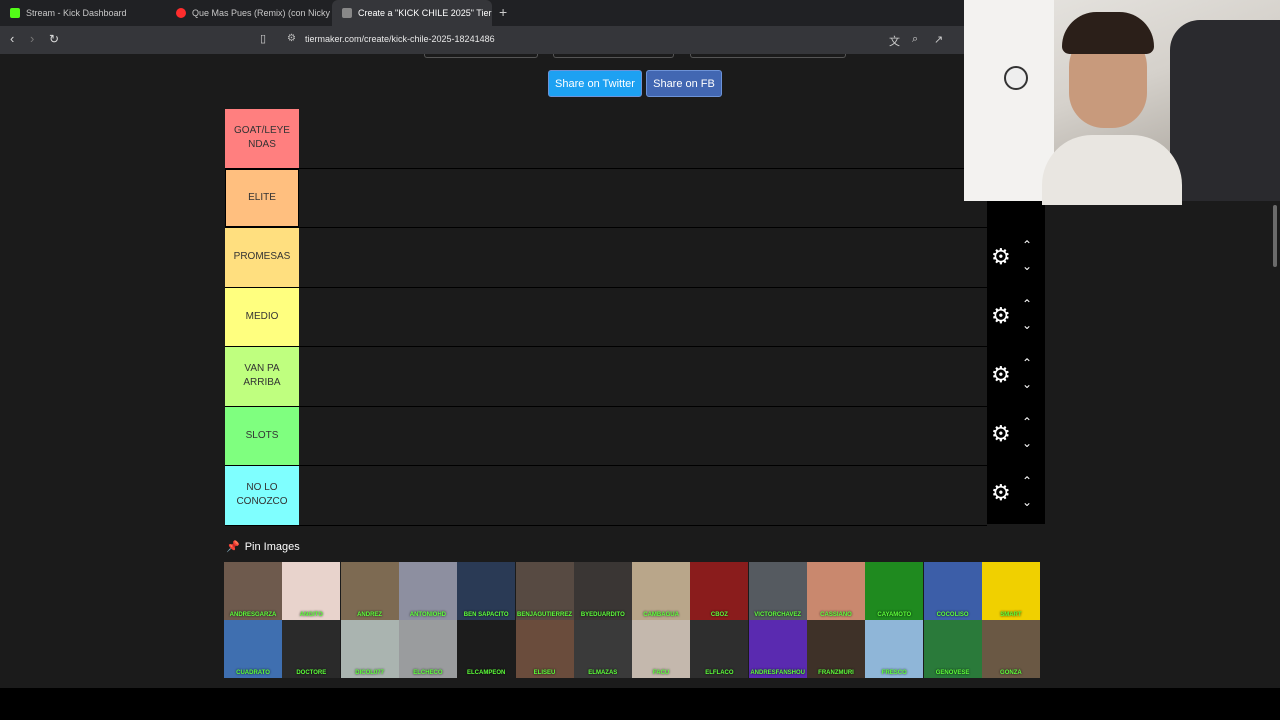 The height and width of the screenshot is (720, 1280). What do you see at coordinates (777, 591) in the screenshot?
I see `pool-image: VICTORCHAVEZ` at bounding box center [777, 591].